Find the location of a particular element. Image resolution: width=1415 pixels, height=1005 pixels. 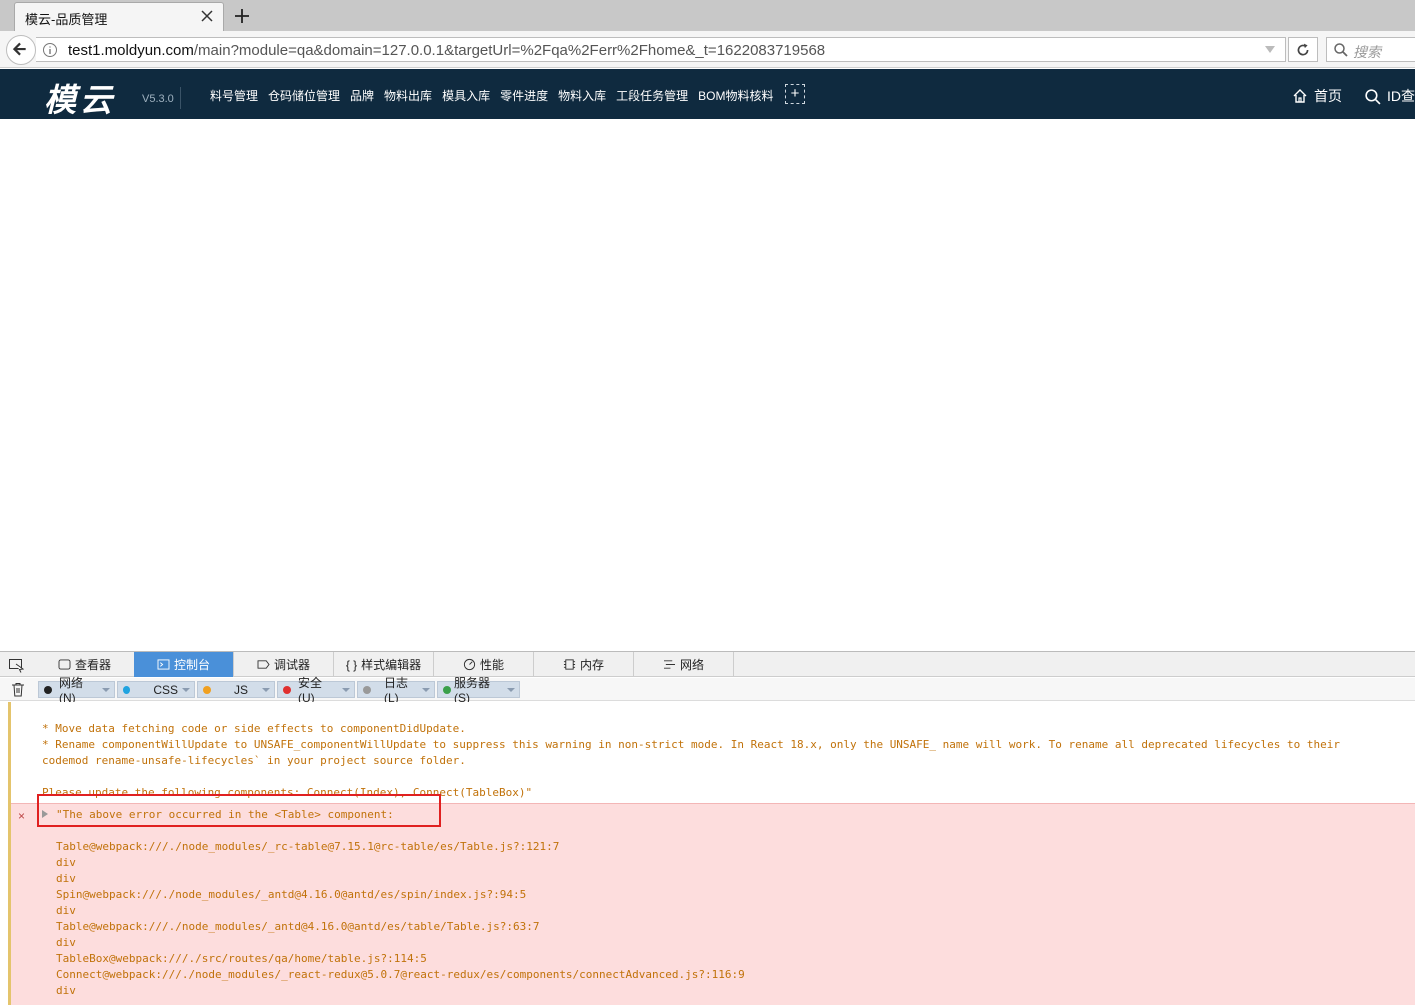

tab-network: 网络 is located at coordinates (684, 664).